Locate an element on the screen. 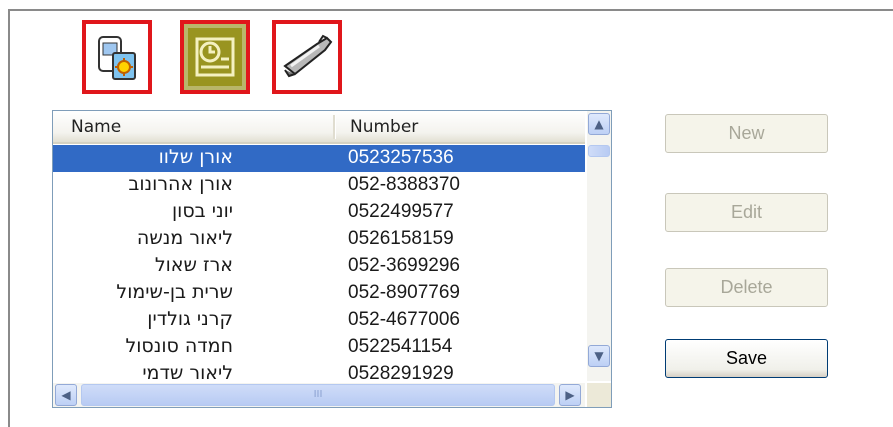 The height and width of the screenshot is (427, 893). contact-number: 0523257536 is located at coordinates (401, 157).